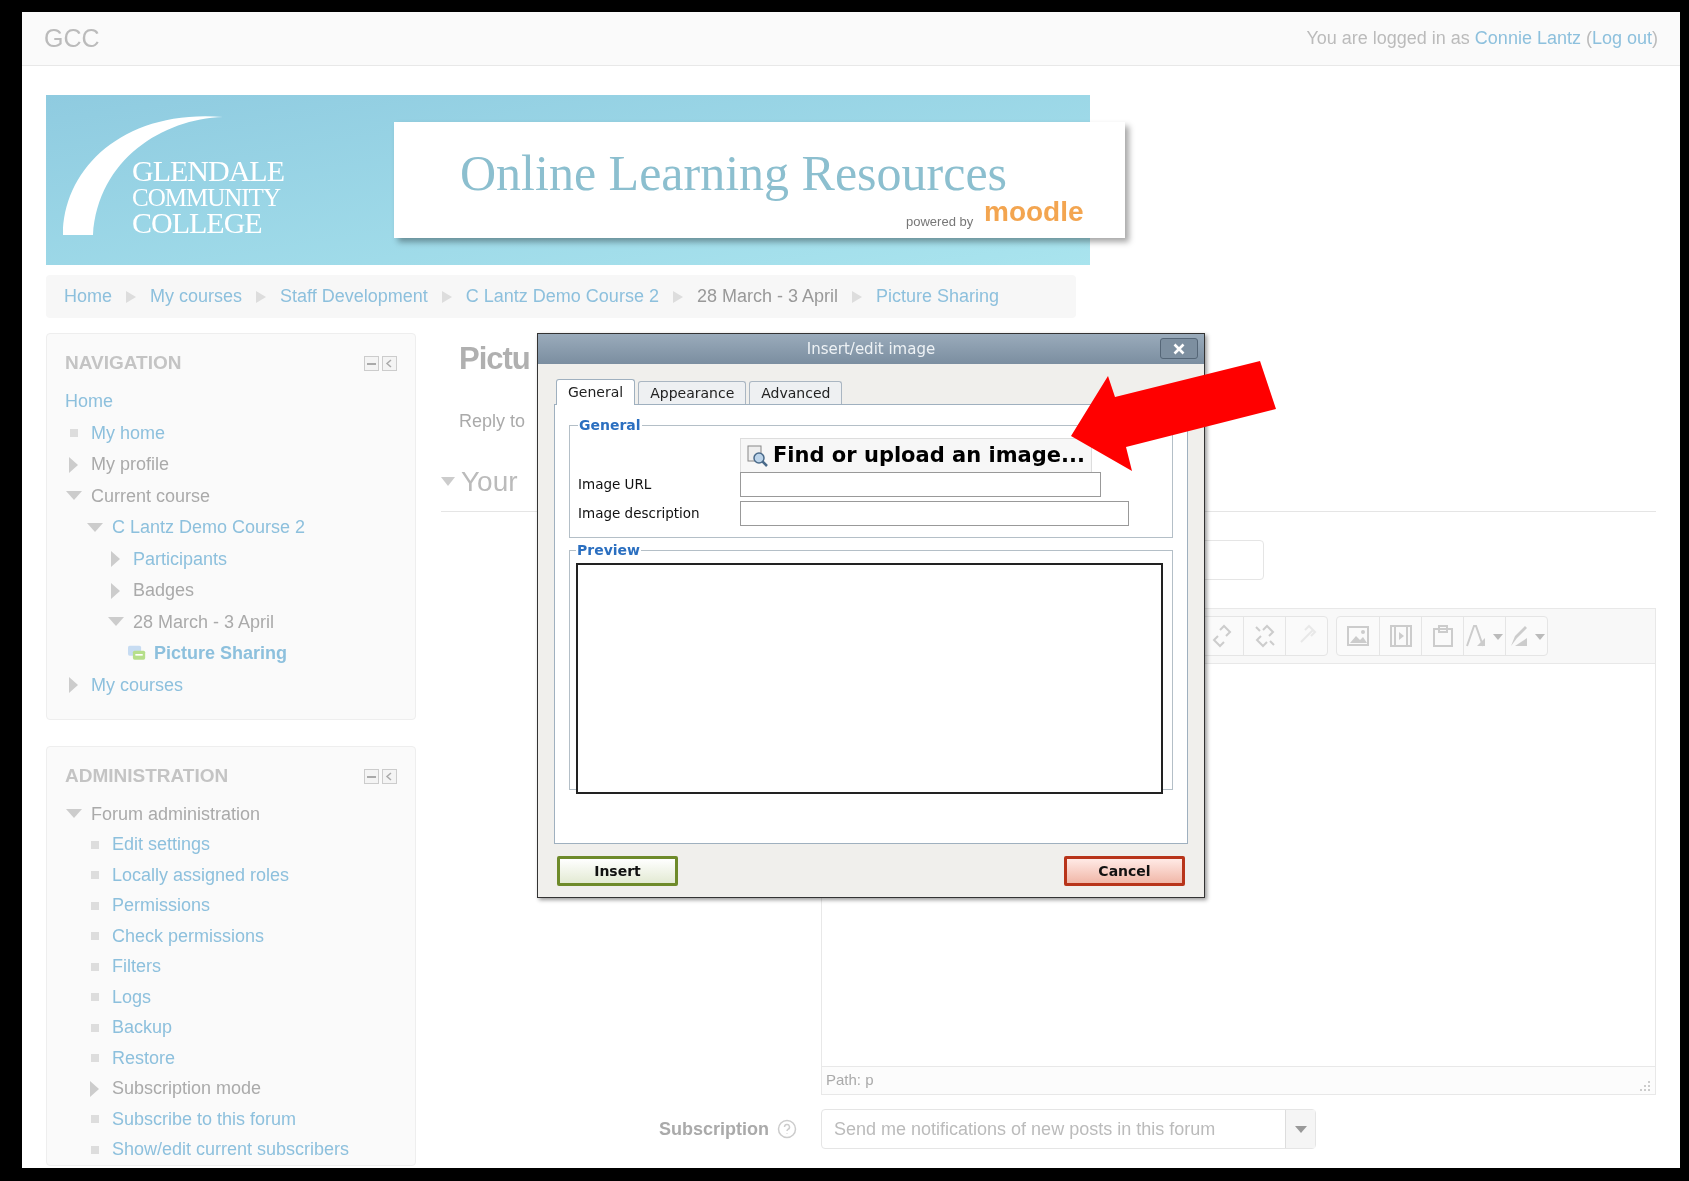 This screenshot has height=1181, width=1689. Describe the element at coordinates (562, 296) in the screenshot. I see `breadcrumb-link: C Lantz Demo Course 2` at that location.